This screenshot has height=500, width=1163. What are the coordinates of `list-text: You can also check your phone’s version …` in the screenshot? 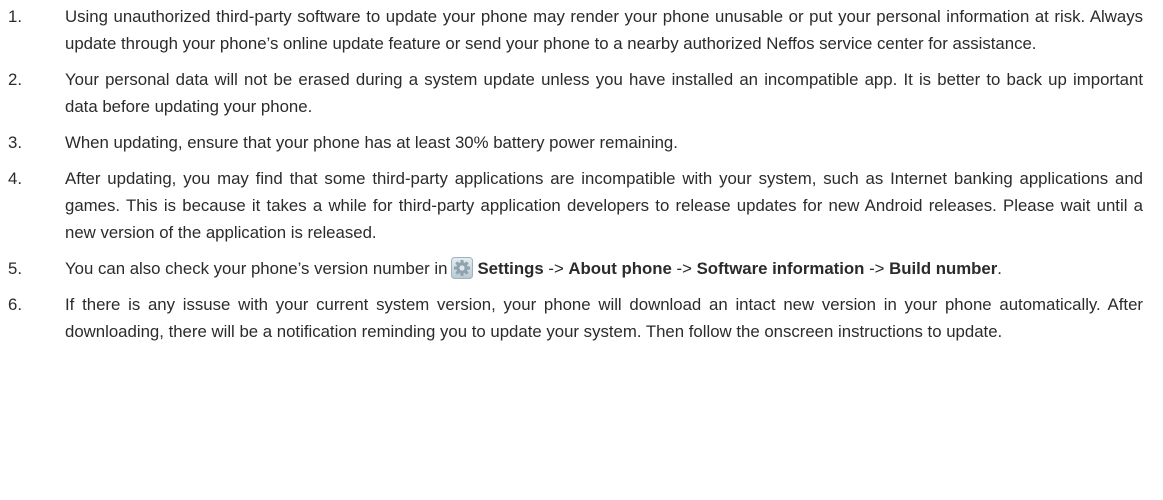 It's located at (604, 268).